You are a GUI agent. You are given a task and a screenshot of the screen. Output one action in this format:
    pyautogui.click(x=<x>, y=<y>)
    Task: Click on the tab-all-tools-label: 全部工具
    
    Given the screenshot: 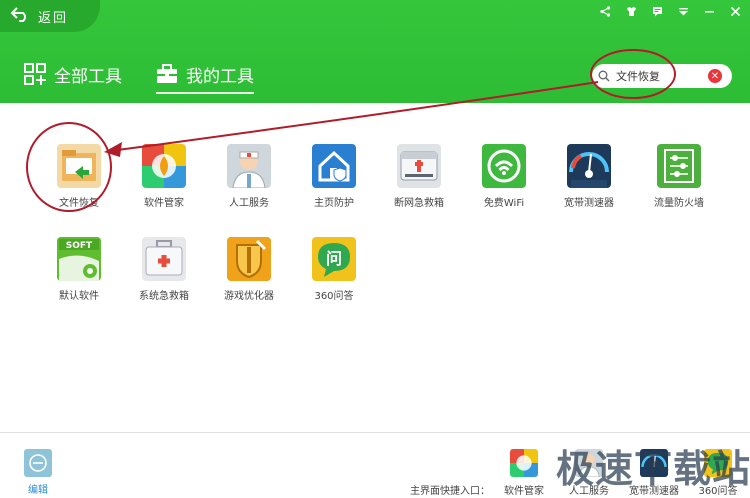 What is the action you would take?
    pyautogui.click(x=88, y=76)
    